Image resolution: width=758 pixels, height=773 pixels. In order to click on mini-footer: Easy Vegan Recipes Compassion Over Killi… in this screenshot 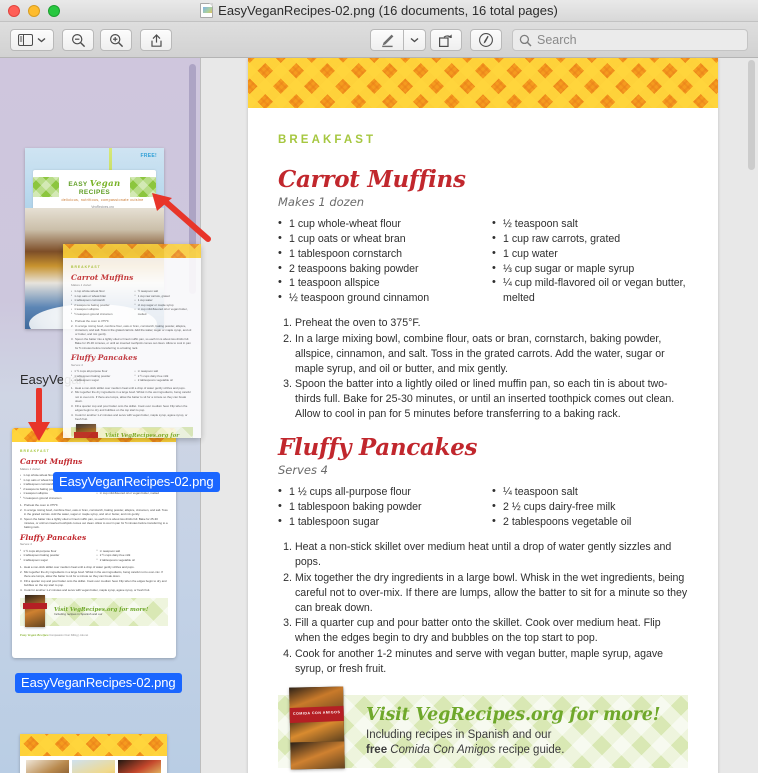, I will do `click(54, 636)`.